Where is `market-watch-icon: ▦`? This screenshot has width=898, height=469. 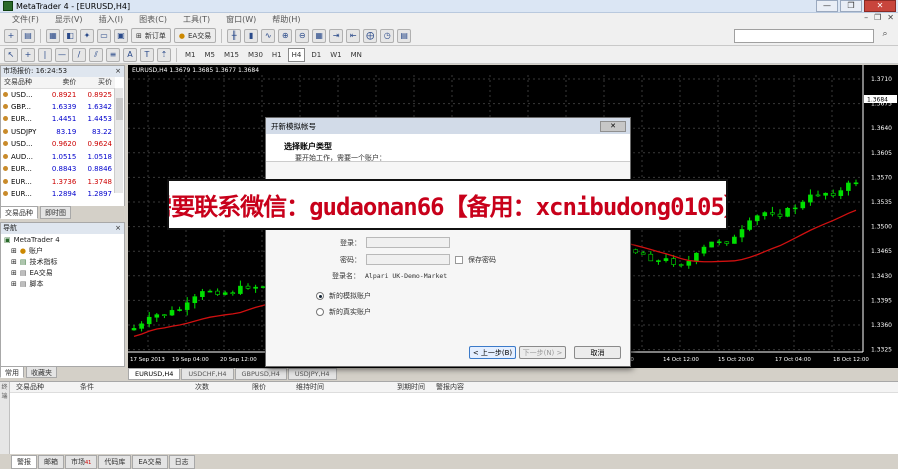 market-watch-icon: ▦ is located at coordinates (53, 35).